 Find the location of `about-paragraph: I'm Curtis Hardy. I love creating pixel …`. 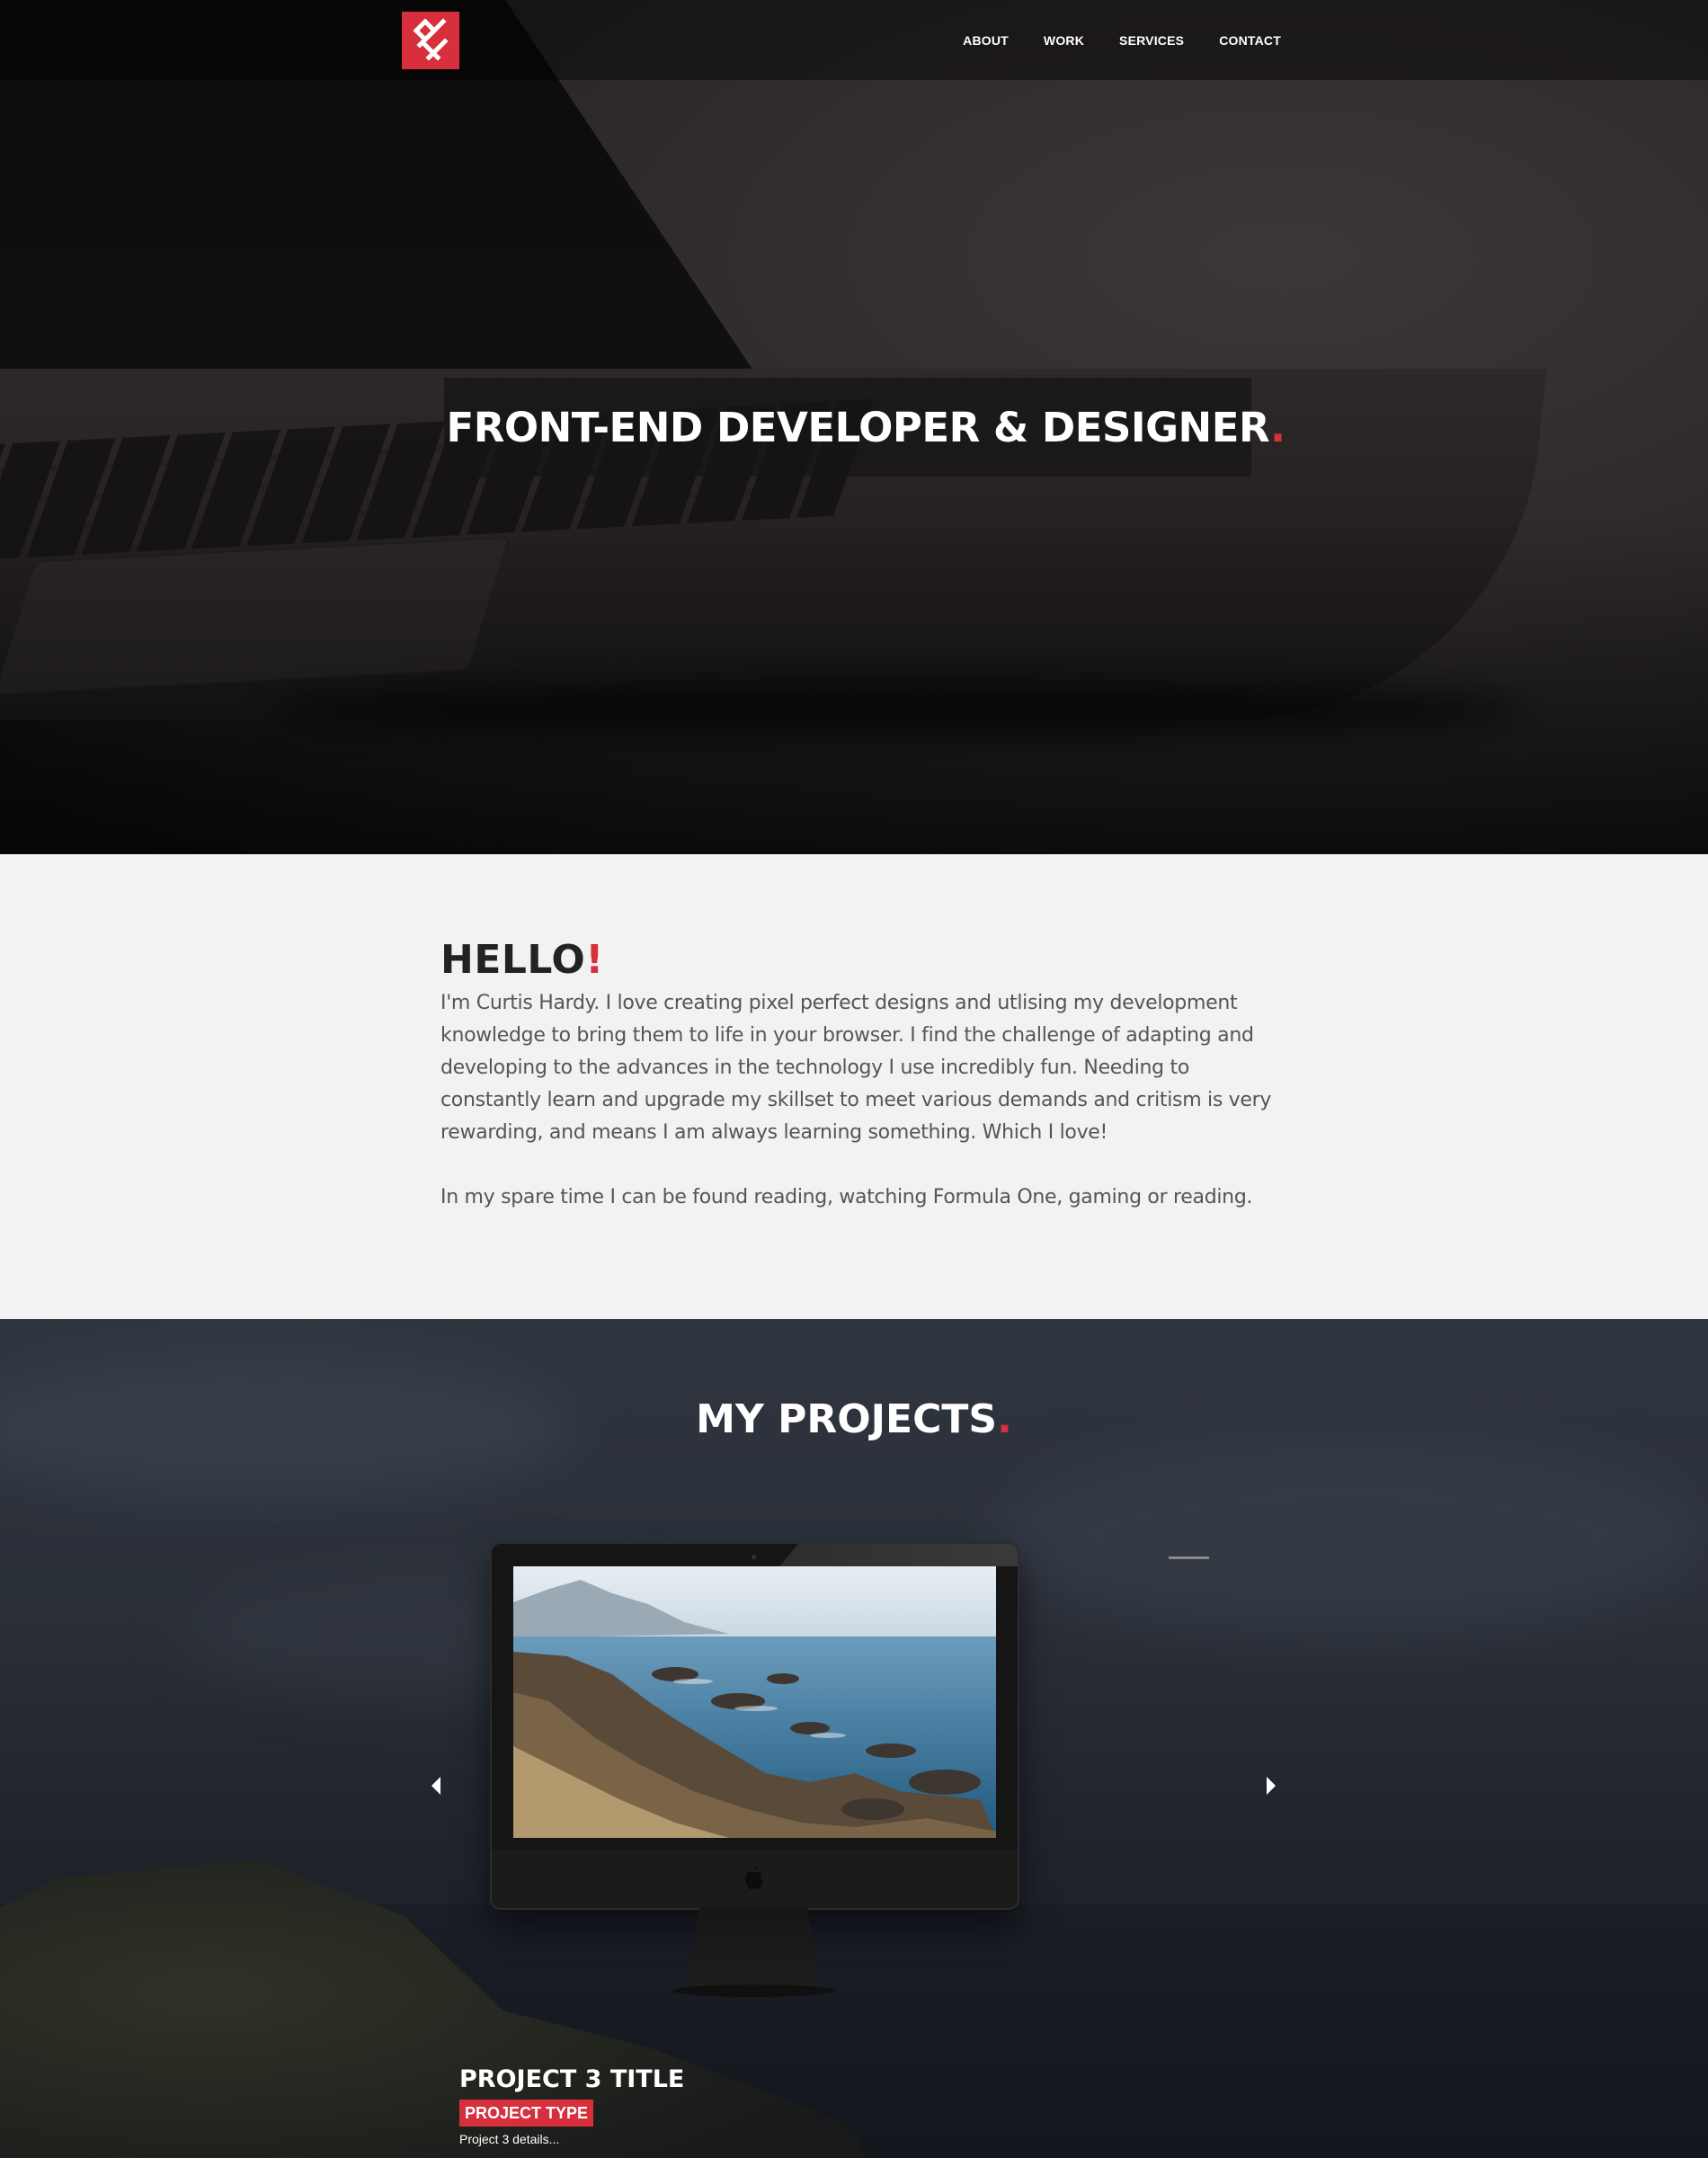

about-paragraph: I'm Curtis Hardy. I love creating pixel … is located at coordinates (856, 1068).